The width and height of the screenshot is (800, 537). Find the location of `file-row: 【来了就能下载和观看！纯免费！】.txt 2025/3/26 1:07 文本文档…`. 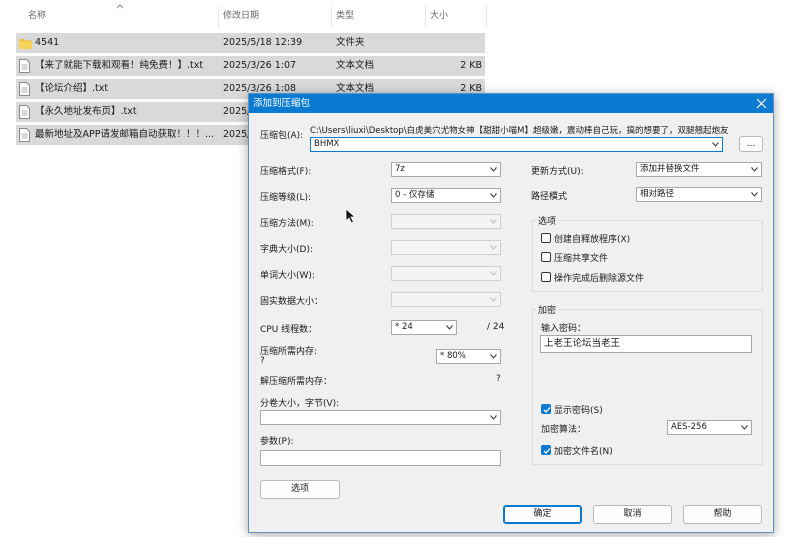

file-row: 【来了就能下载和观看！纯免费！】.txt 2025/3/26 1:07 文本文档… is located at coordinates (250, 66).